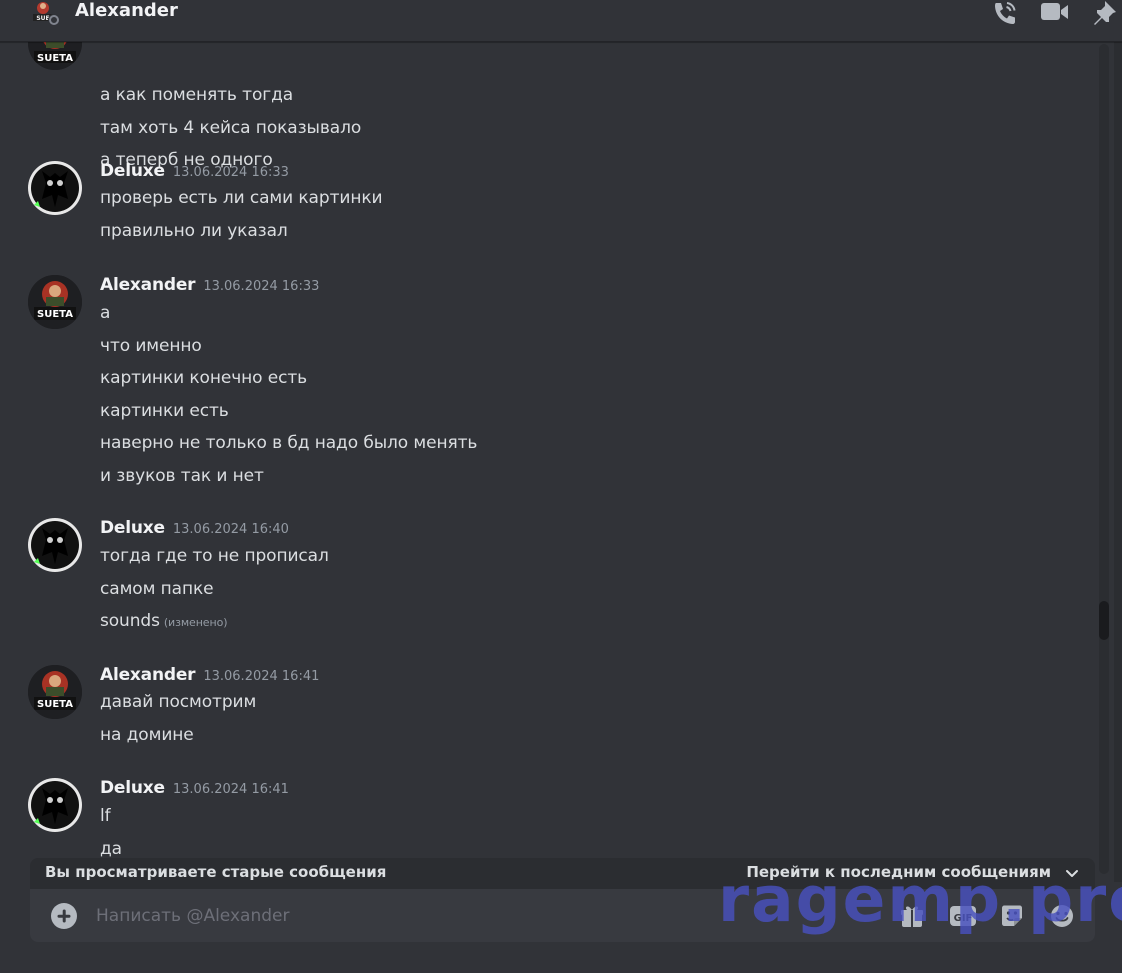  Describe the element at coordinates (130, 621) in the screenshot. I see `message-text: sounds` at that location.